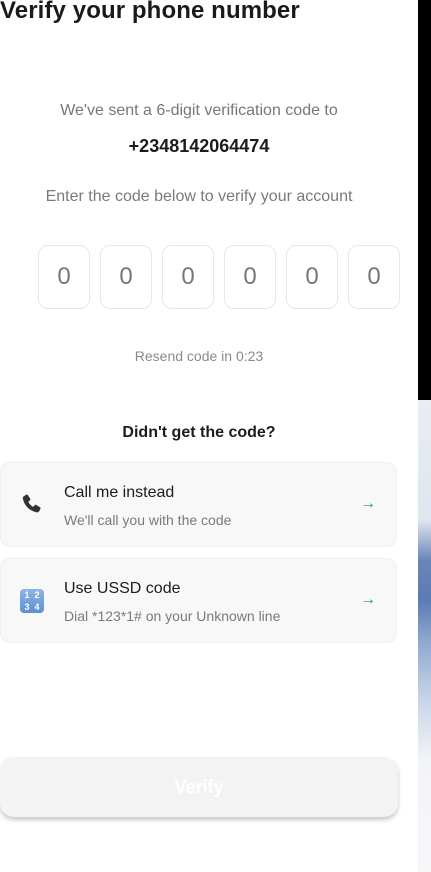 The image size is (431, 872). I want to click on page-title: Verify your phone number, so click(150, 12).